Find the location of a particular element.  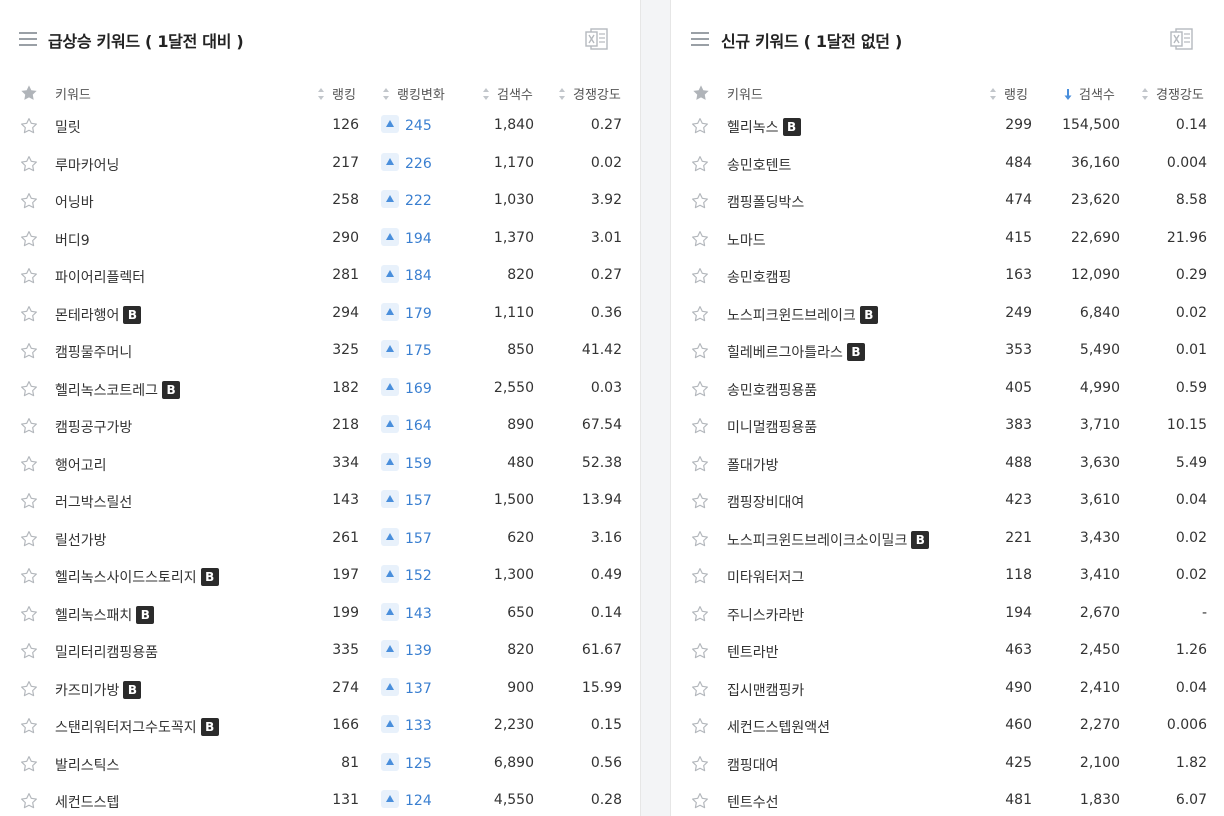

keyword-text: 세컨드스텝 is located at coordinates (87, 803).